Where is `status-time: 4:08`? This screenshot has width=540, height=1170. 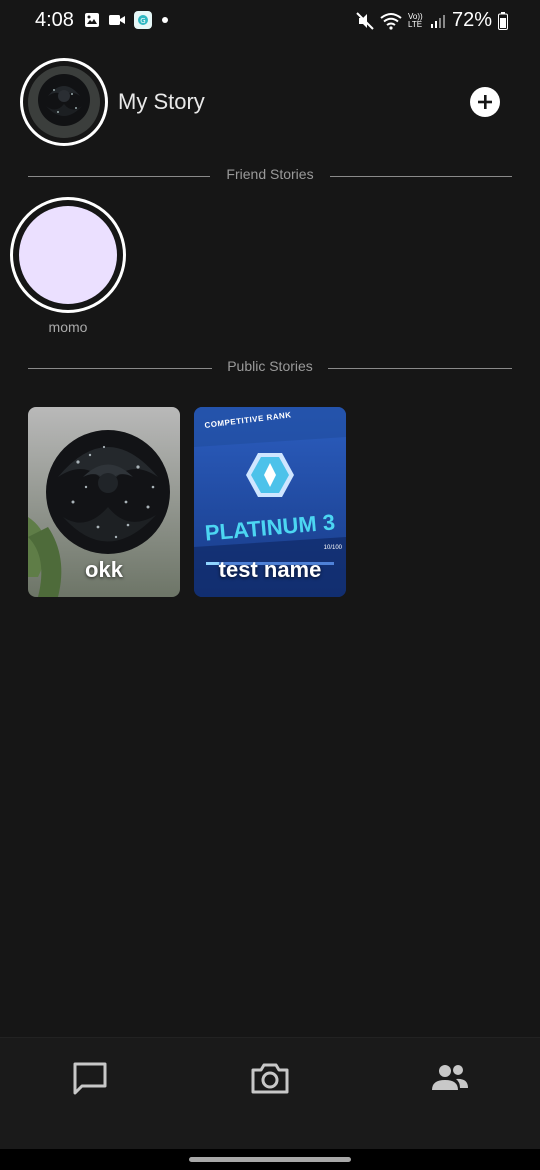
status-time: 4:08 is located at coordinates (54, 20).